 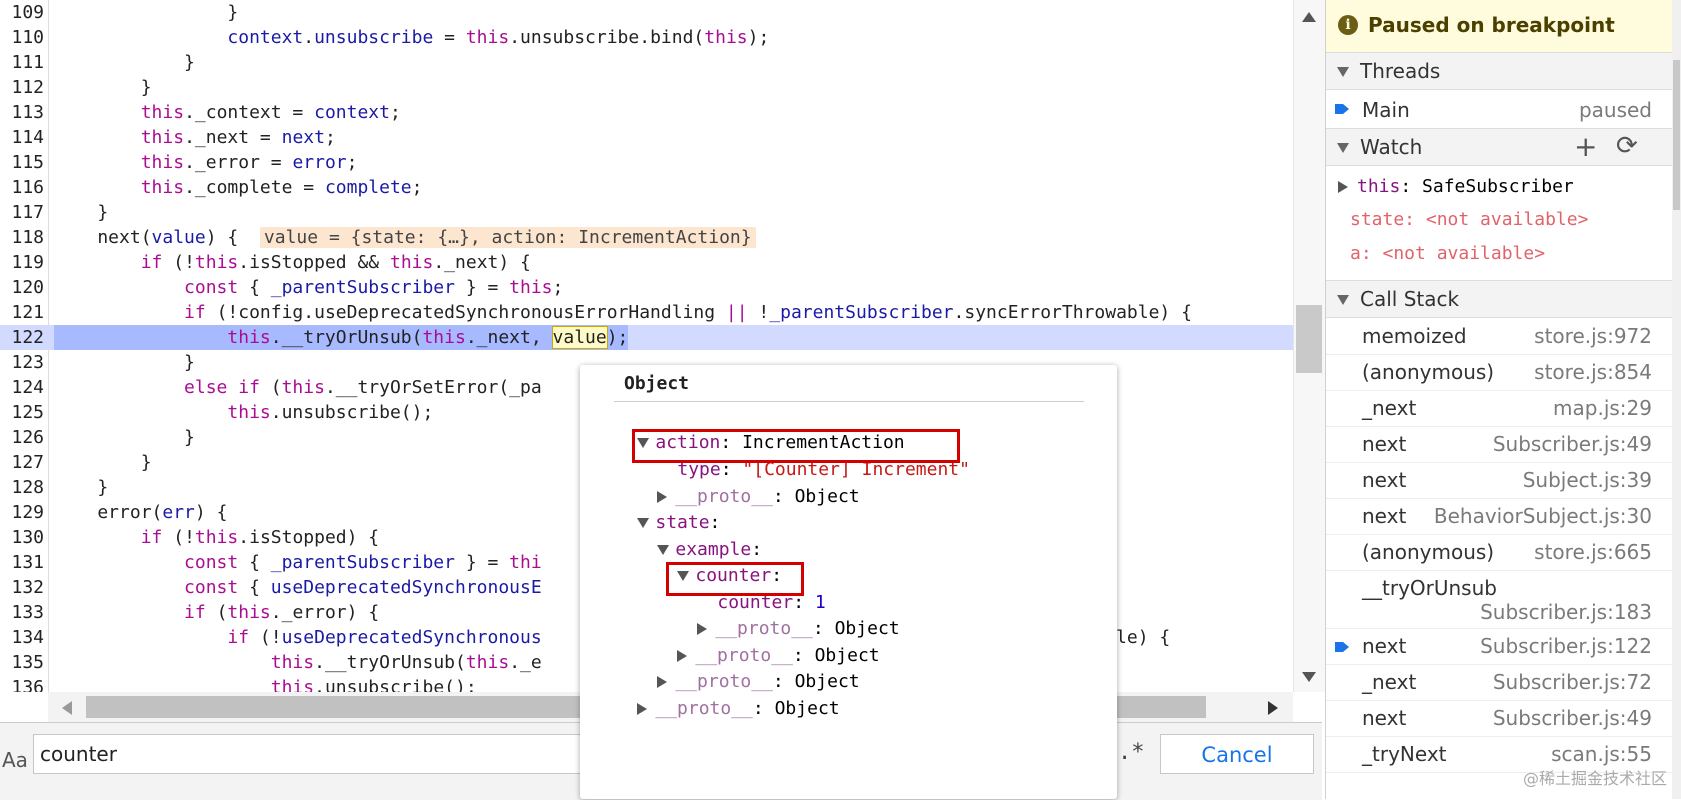 What do you see at coordinates (22, 237) in the screenshot?
I see `line-number: 118` at bounding box center [22, 237].